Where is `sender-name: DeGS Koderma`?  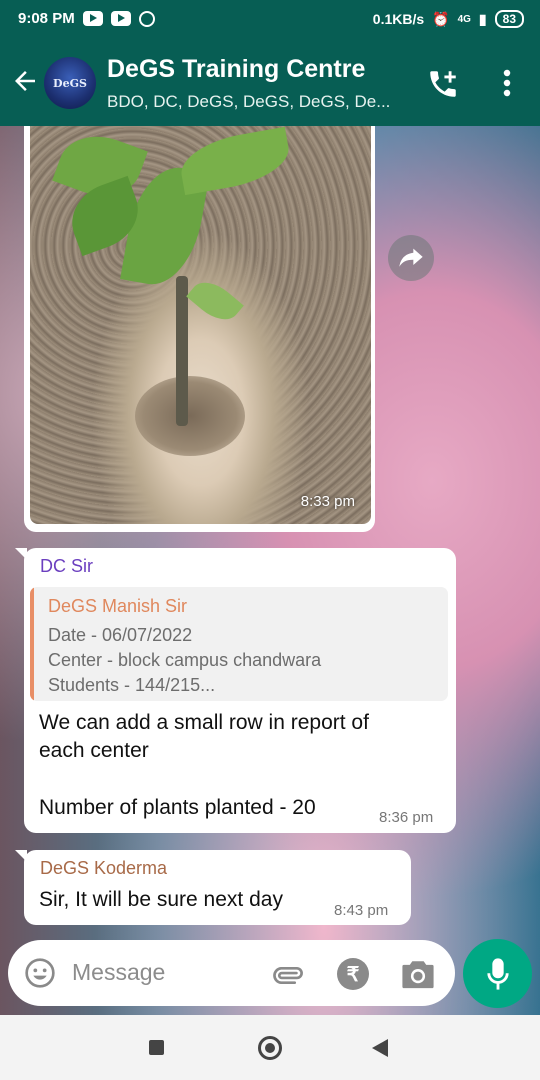 sender-name: DeGS Koderma is located at coordinates (103, 868).